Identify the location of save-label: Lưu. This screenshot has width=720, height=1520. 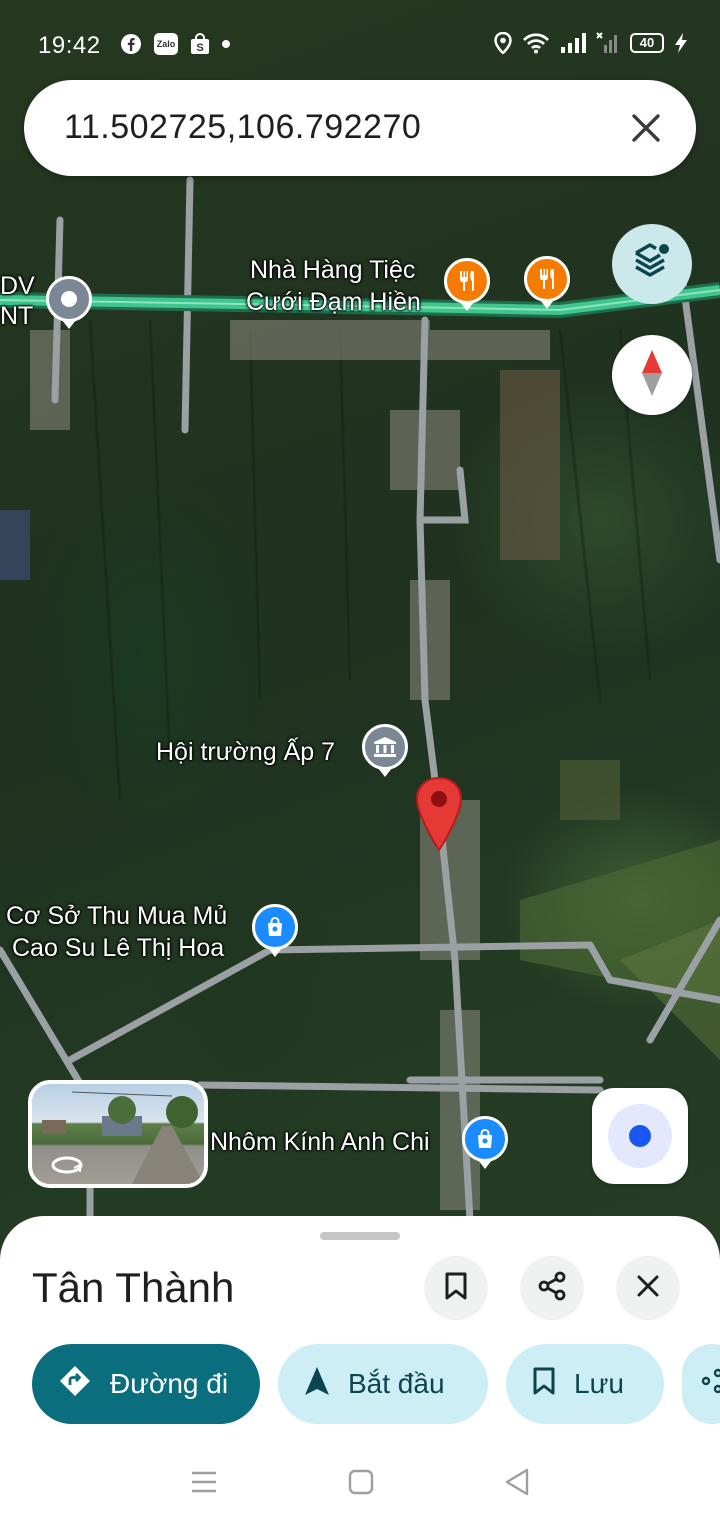
(599, 1383).